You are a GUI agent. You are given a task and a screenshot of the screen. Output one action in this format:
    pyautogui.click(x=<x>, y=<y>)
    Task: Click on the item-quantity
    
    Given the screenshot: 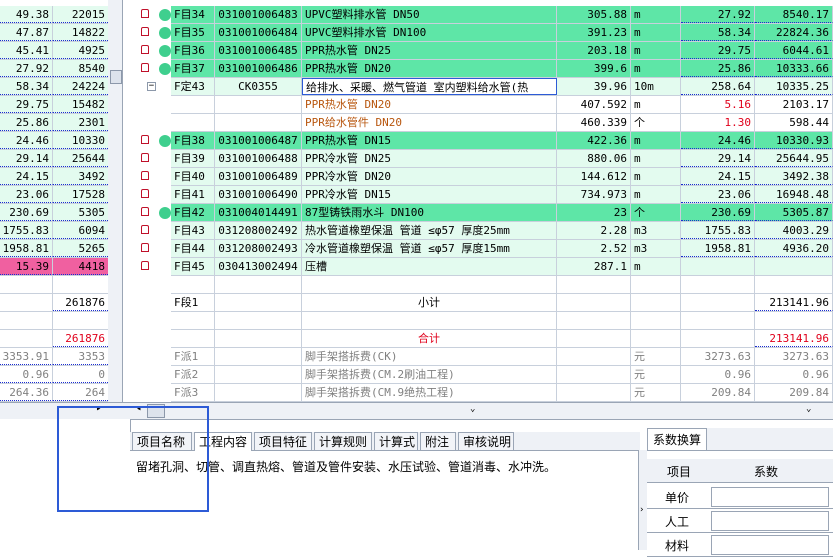 What is the action you would take?
    pyautogui.click(x=594, y=284)
    